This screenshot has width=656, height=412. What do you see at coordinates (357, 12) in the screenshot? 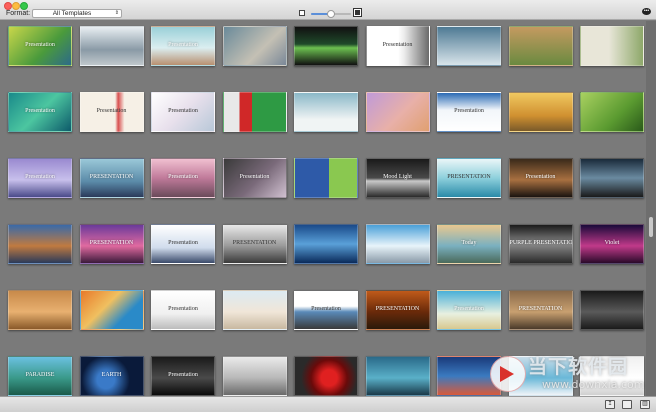
I see `large-thumbnail-icon` at bounding box center [357, 12].